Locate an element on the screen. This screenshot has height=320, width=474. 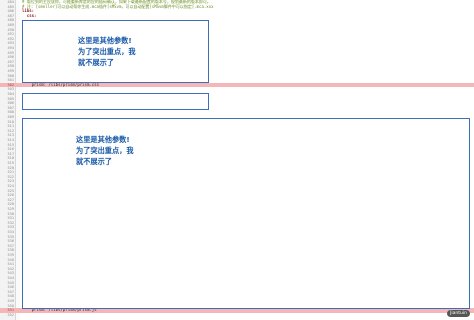
code-line: 552 is located at coordinates (237, 315).